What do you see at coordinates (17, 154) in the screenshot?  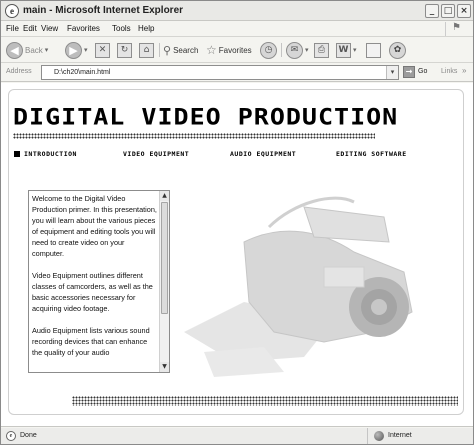 I see `active-bullet-icon` at bounding box center [17, 154].